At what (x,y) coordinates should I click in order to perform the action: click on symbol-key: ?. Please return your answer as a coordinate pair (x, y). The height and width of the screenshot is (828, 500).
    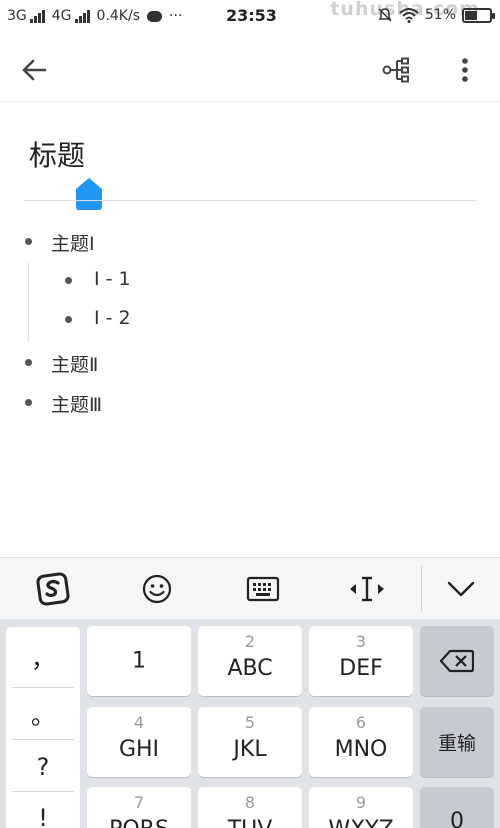
    Looking at the image, I should click on (43, 767).